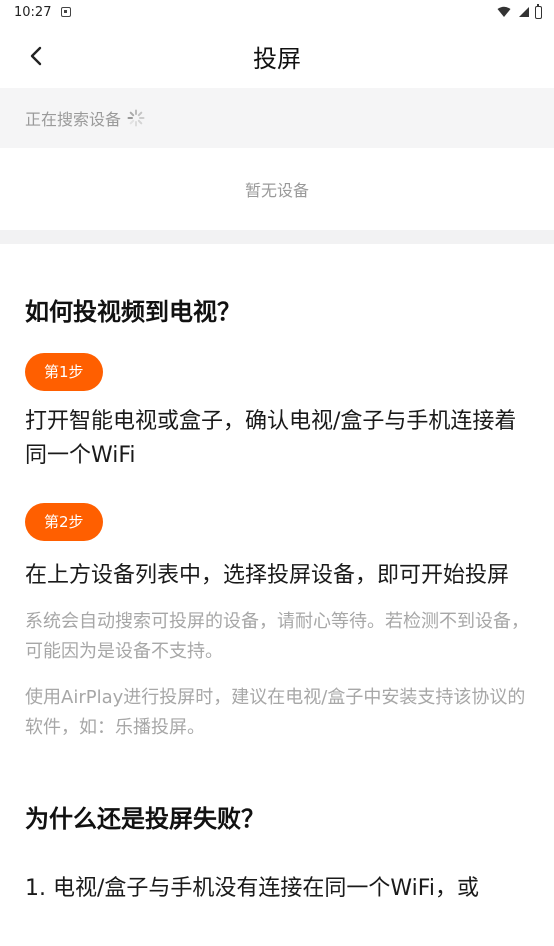  I want to click on search-status-bar: 正在搜索设备, so click(277, 118).